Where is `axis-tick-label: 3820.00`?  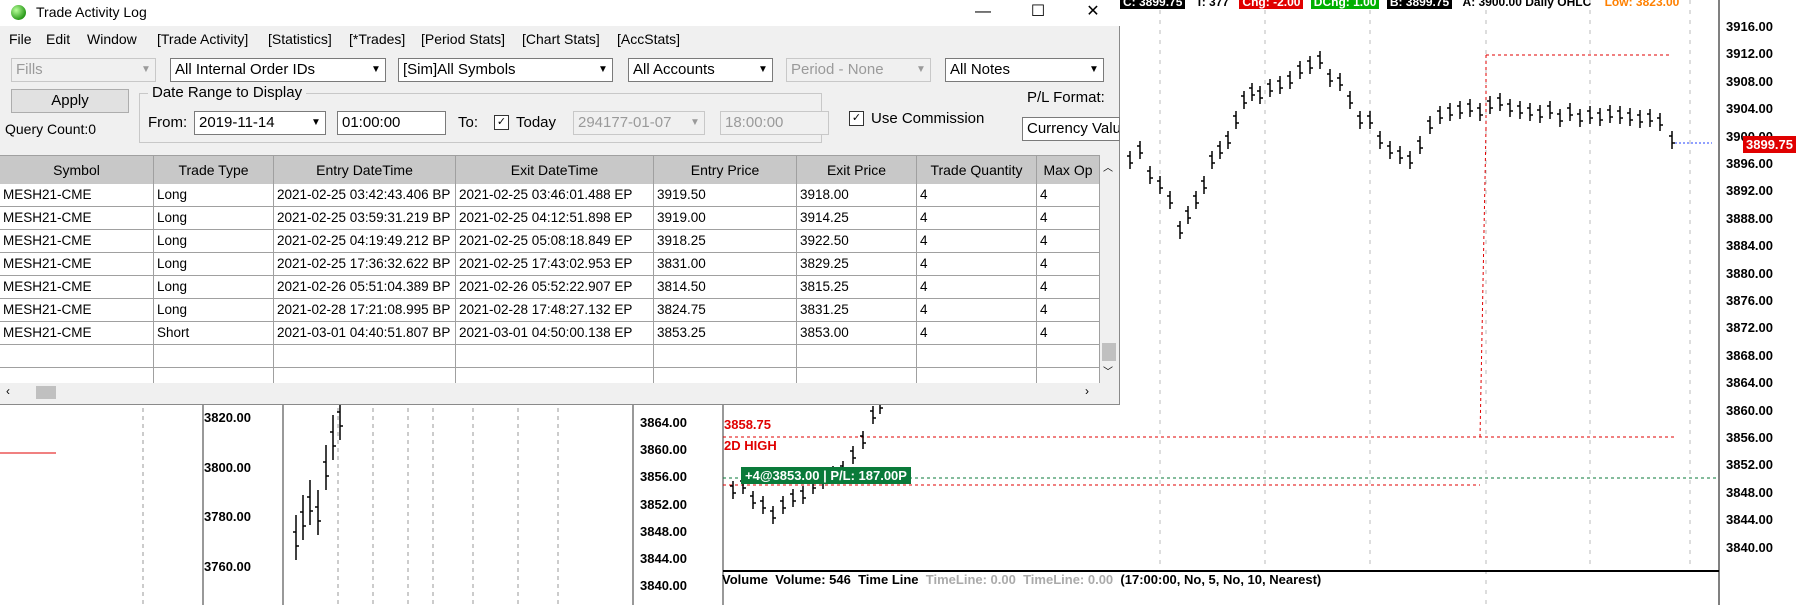 axis-tick-label: 3820.00 is located at coordinates (227, 417).